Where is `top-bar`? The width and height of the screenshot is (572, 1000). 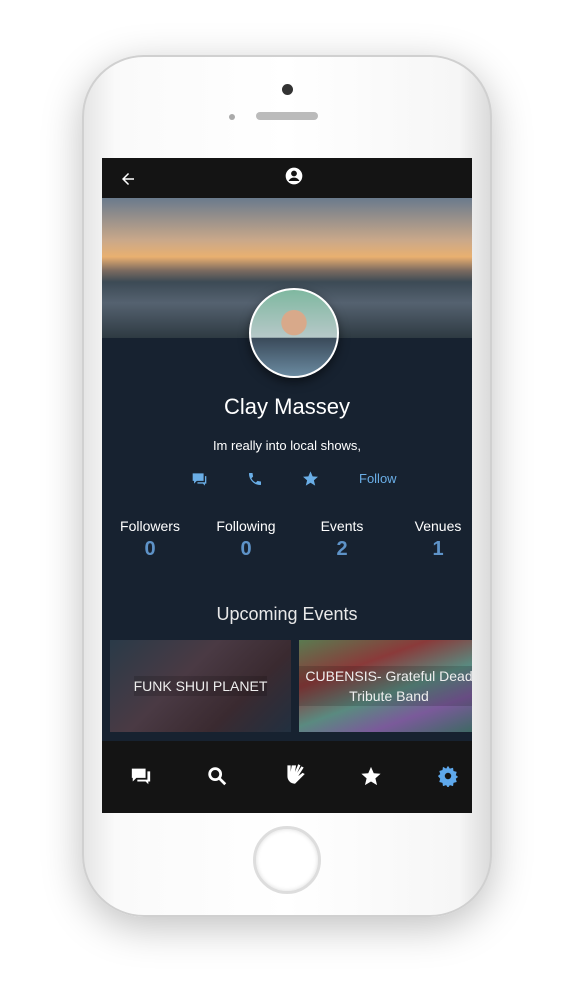
top-bar is located at coordinates (287, 178).